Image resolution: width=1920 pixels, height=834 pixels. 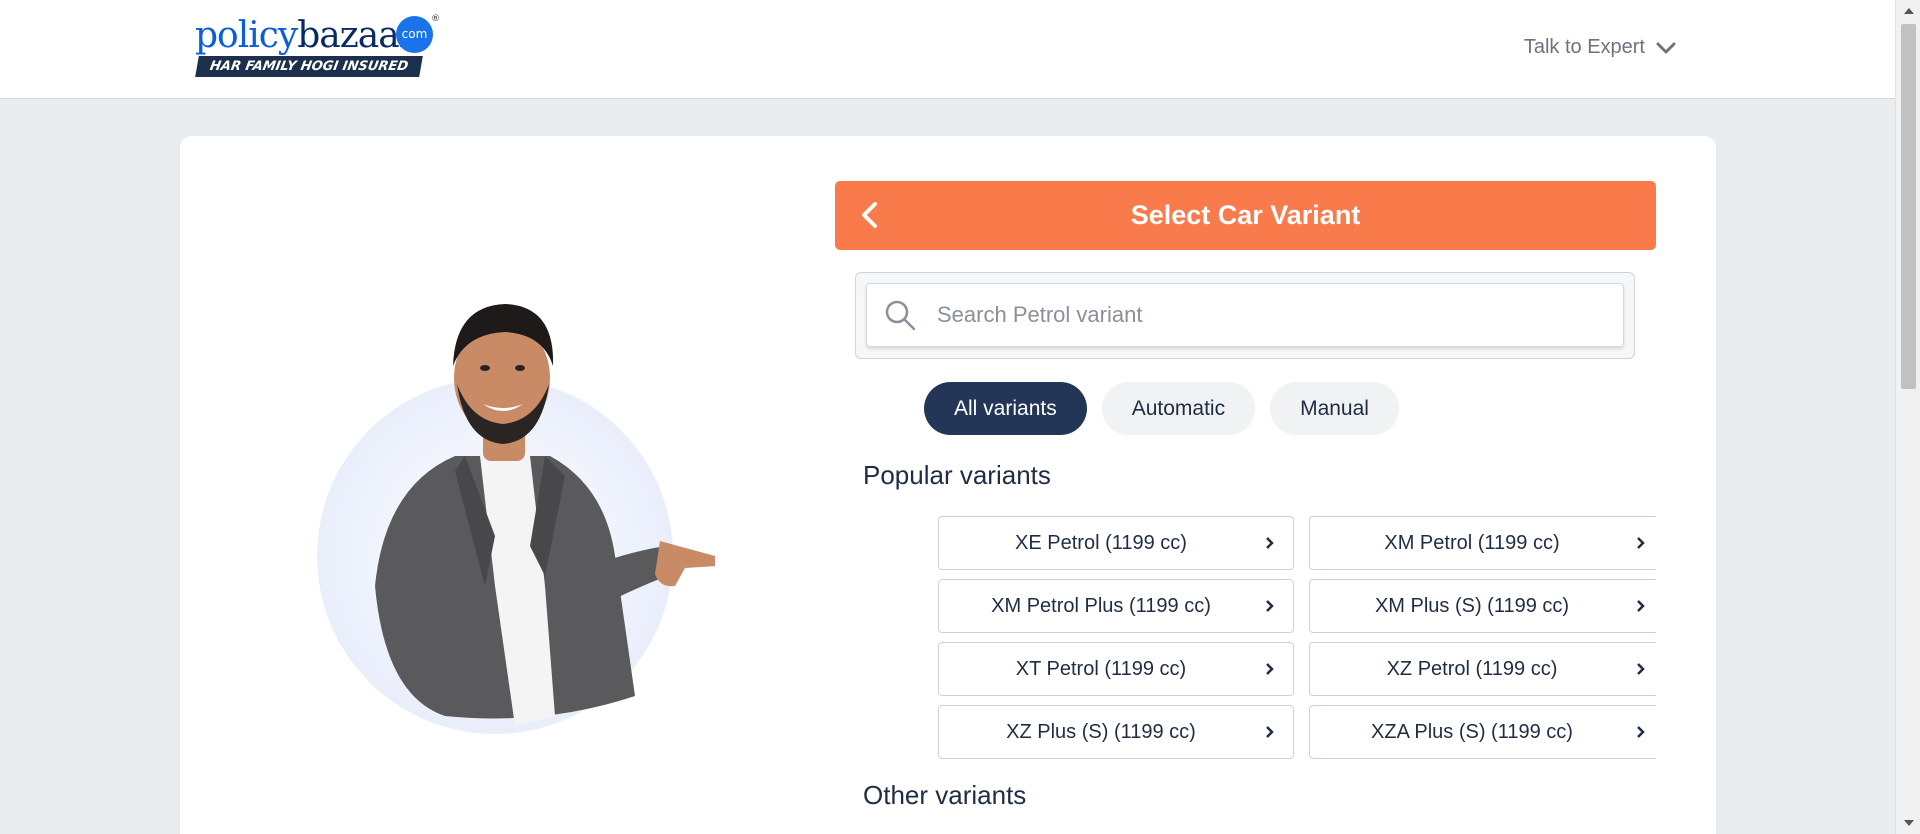 I want to click on talk-to-expert-dropdown: Talk to Expert, so click(x=1600, y=47).